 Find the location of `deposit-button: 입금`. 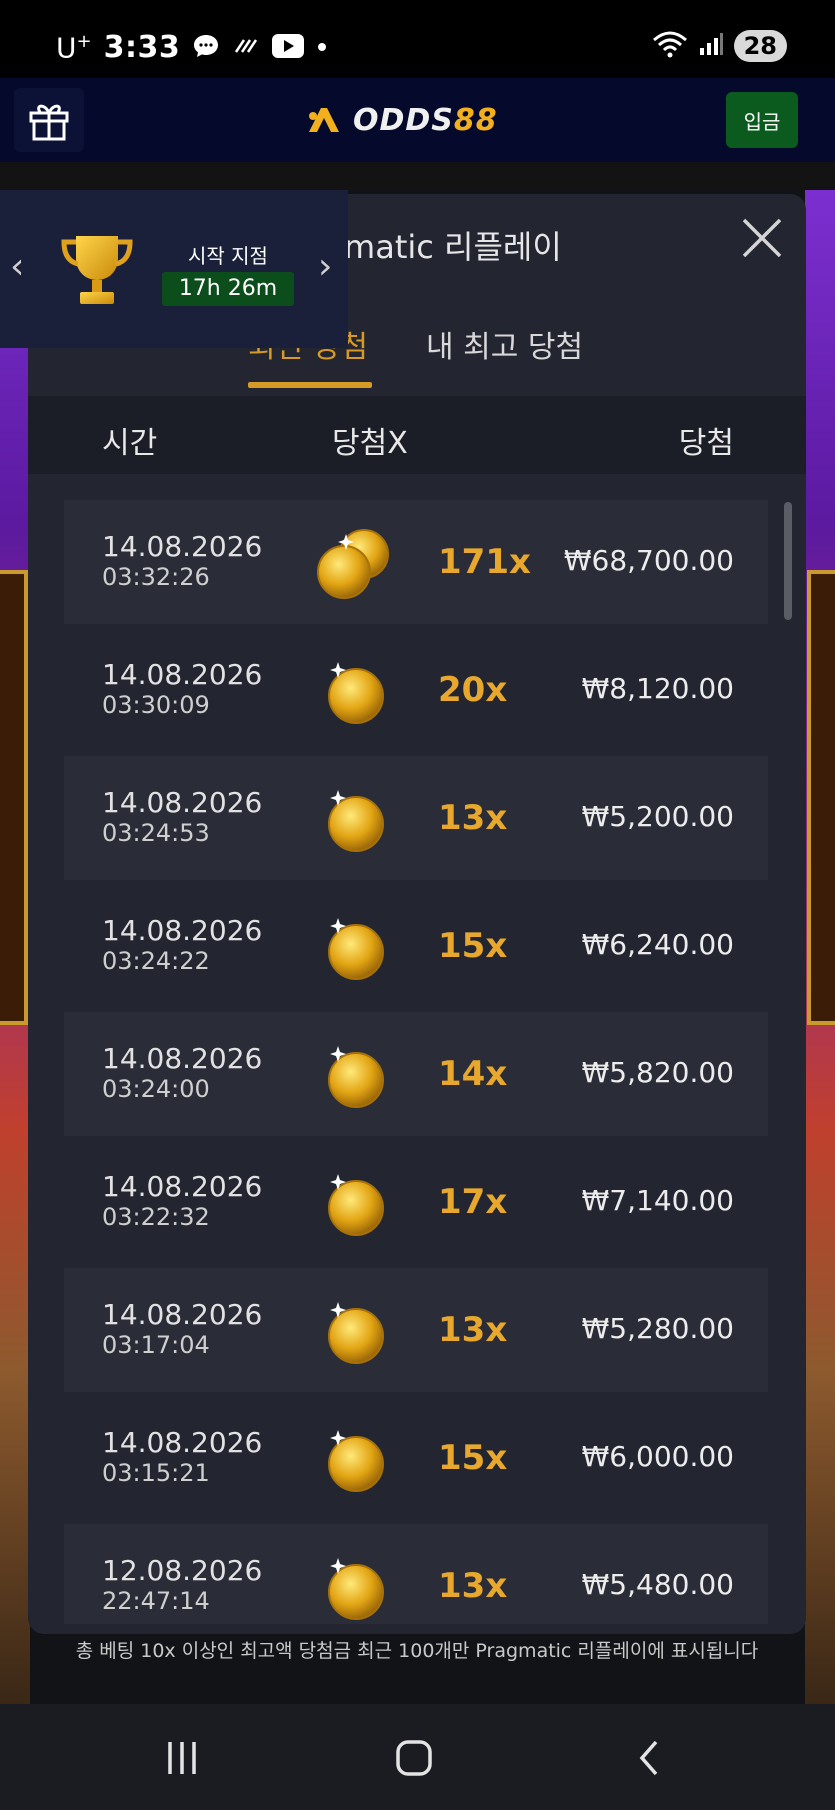

deposit-button: 입금 is located at coordinates (762, 120).